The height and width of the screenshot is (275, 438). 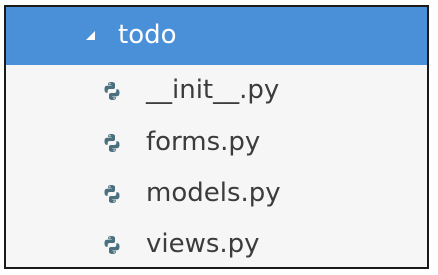 I want to click on file-label: forms.py, so click(x=203, y=142).